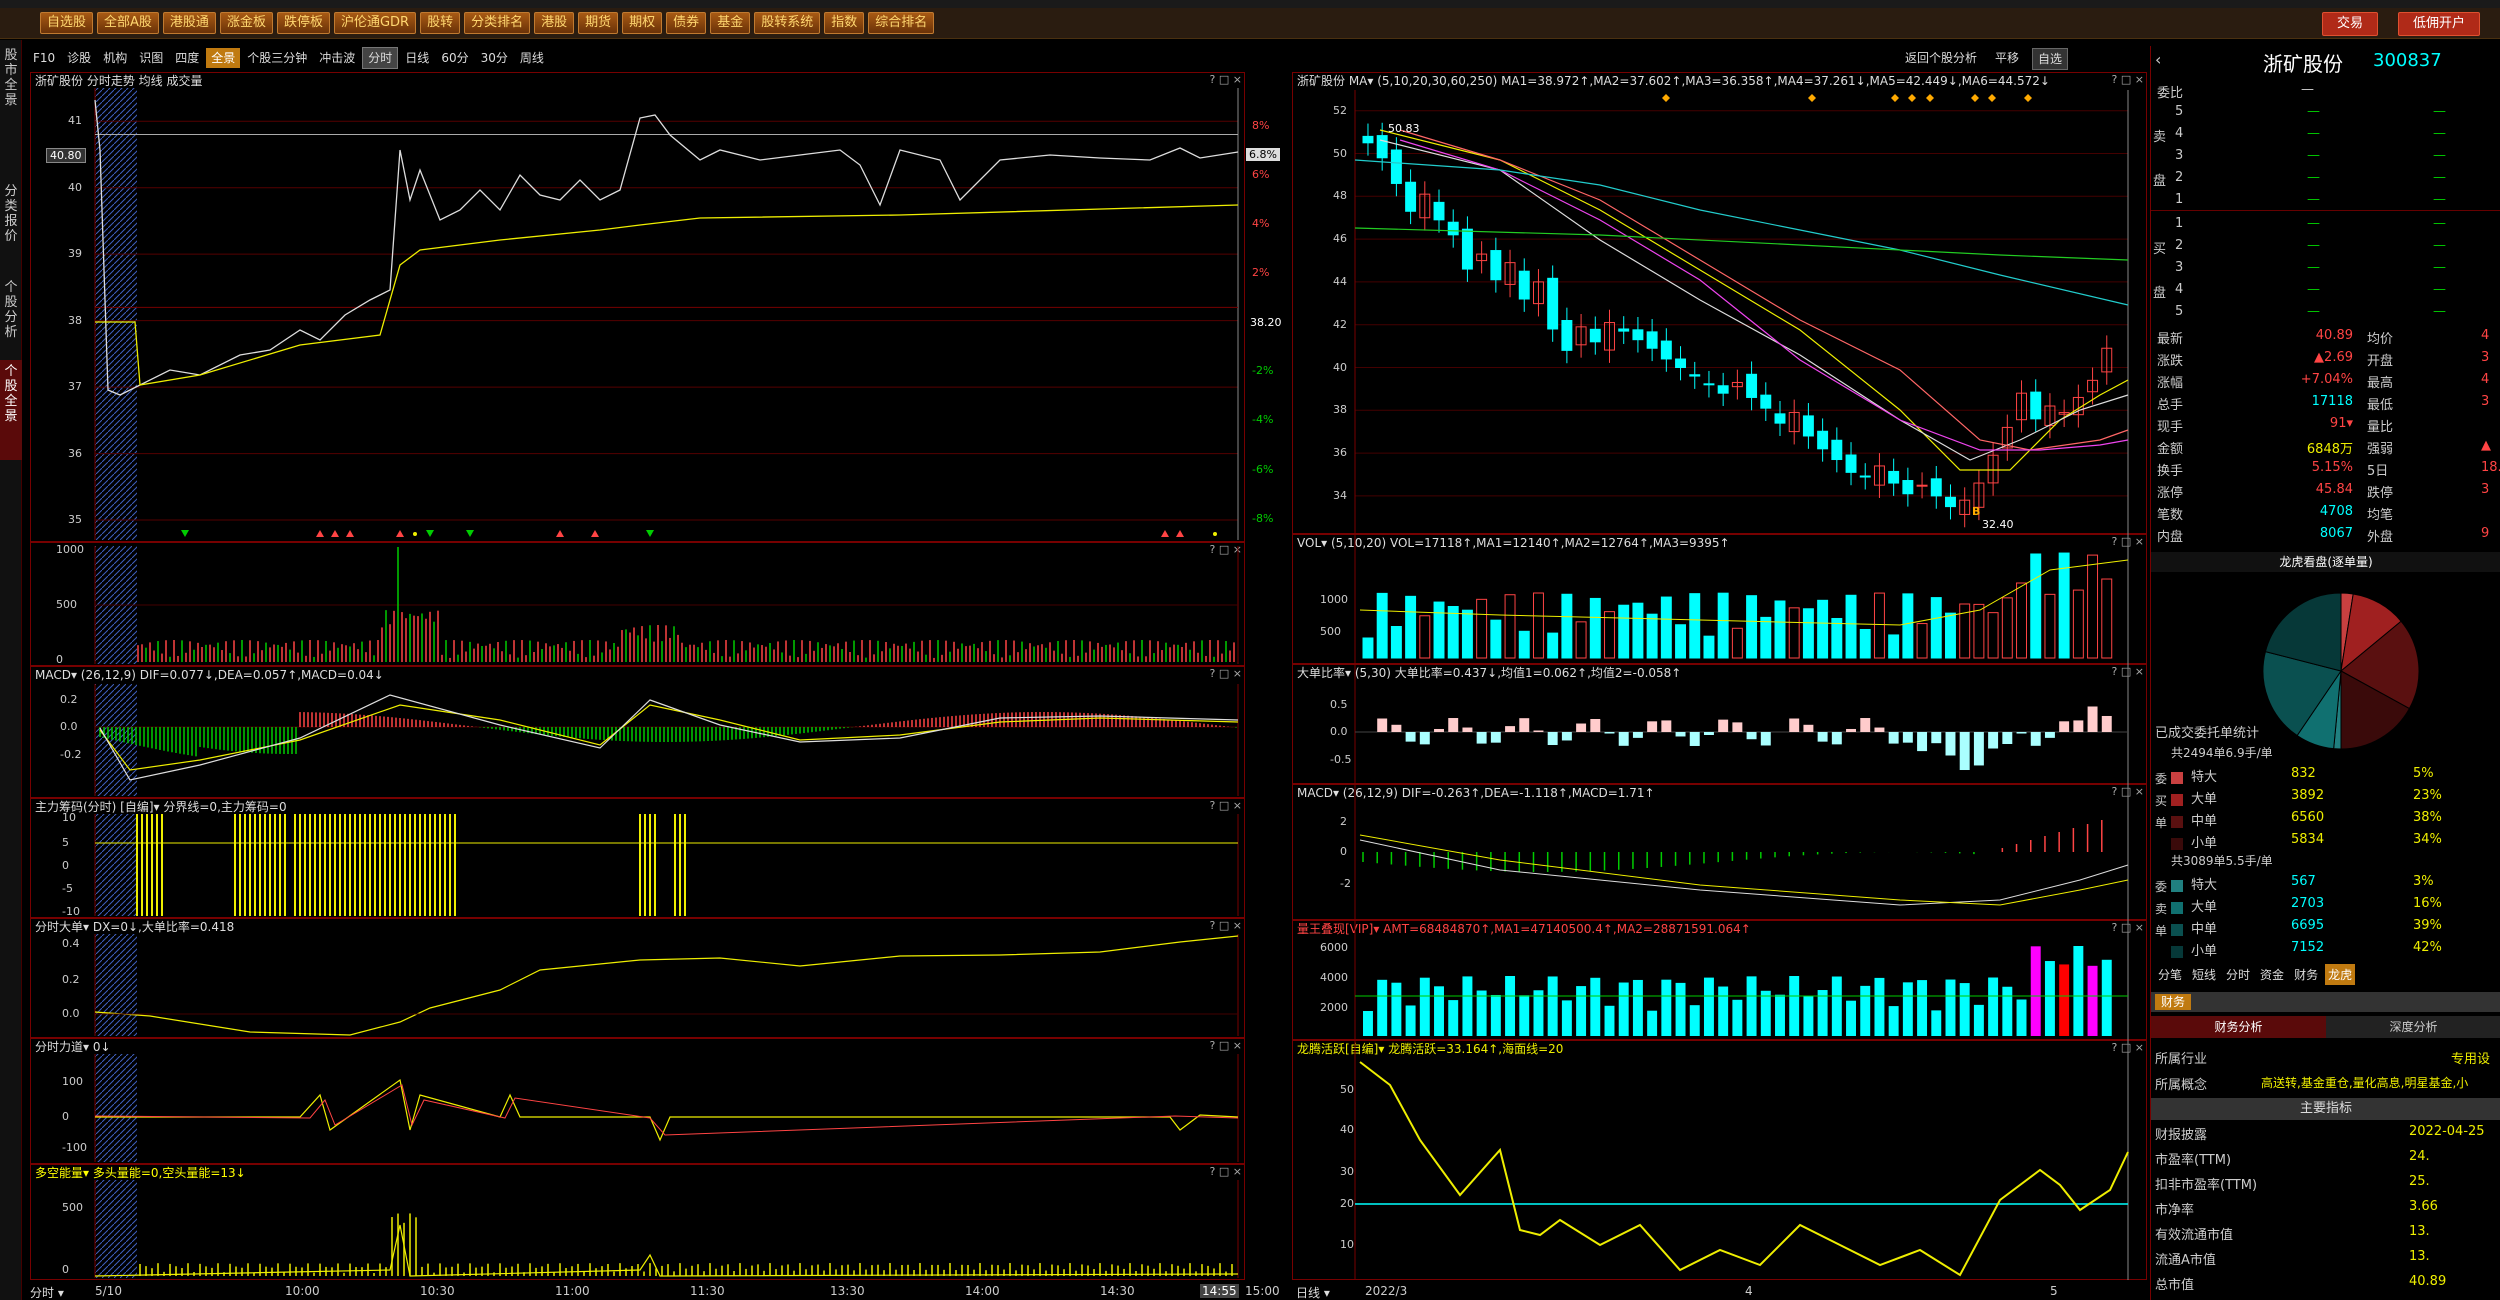 Image resolution: width=2500 pixels, height=1300 pixels. Describe the element at coordinates (11, 670) in the screenshot. I see `left-tab-strip: 股 市 全 景分 类 报 价个 股 分 析个 股 全 景` at that location.